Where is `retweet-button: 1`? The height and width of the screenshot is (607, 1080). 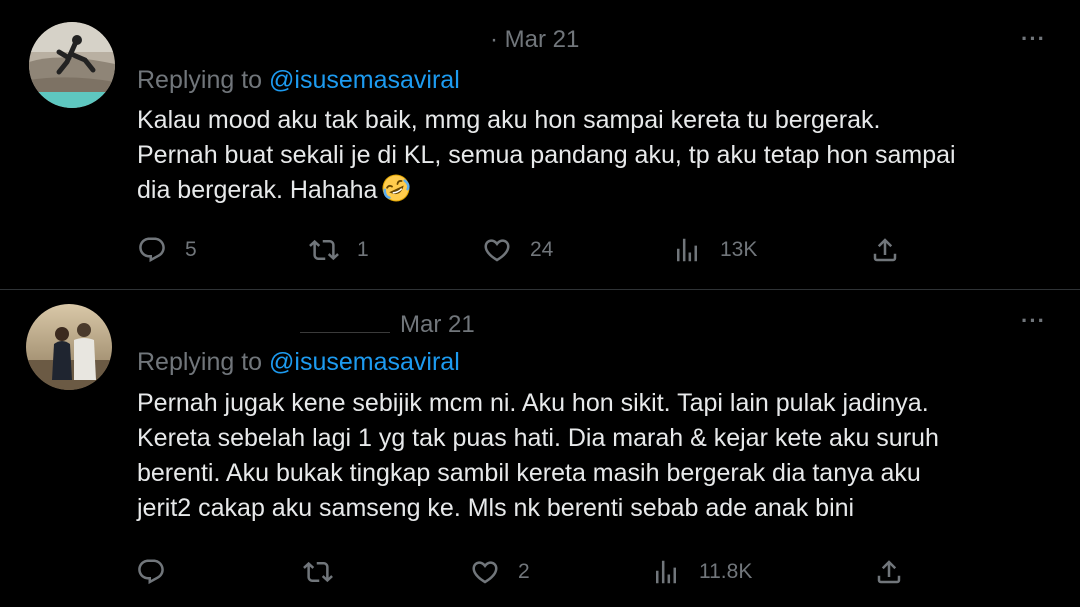 retweet-button: 1 is located at coordinates (339, 250).